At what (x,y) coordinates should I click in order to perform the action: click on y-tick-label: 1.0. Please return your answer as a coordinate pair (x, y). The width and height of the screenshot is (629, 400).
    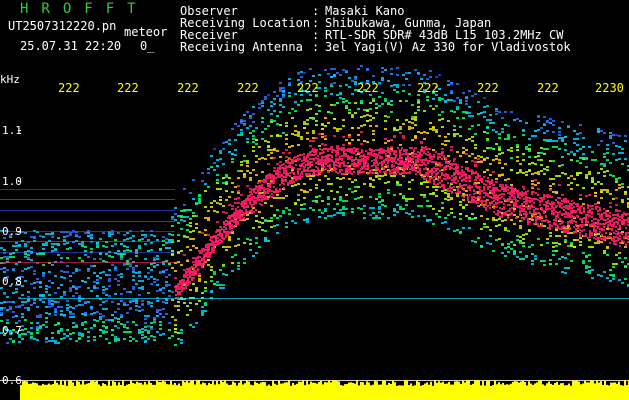
    Looking at the image, I should click on (12, 181).